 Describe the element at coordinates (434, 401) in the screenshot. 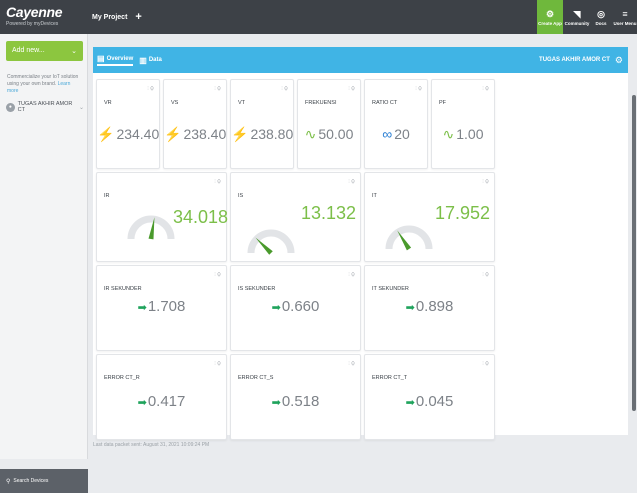

I see `widget-value: 0.045` at that location.